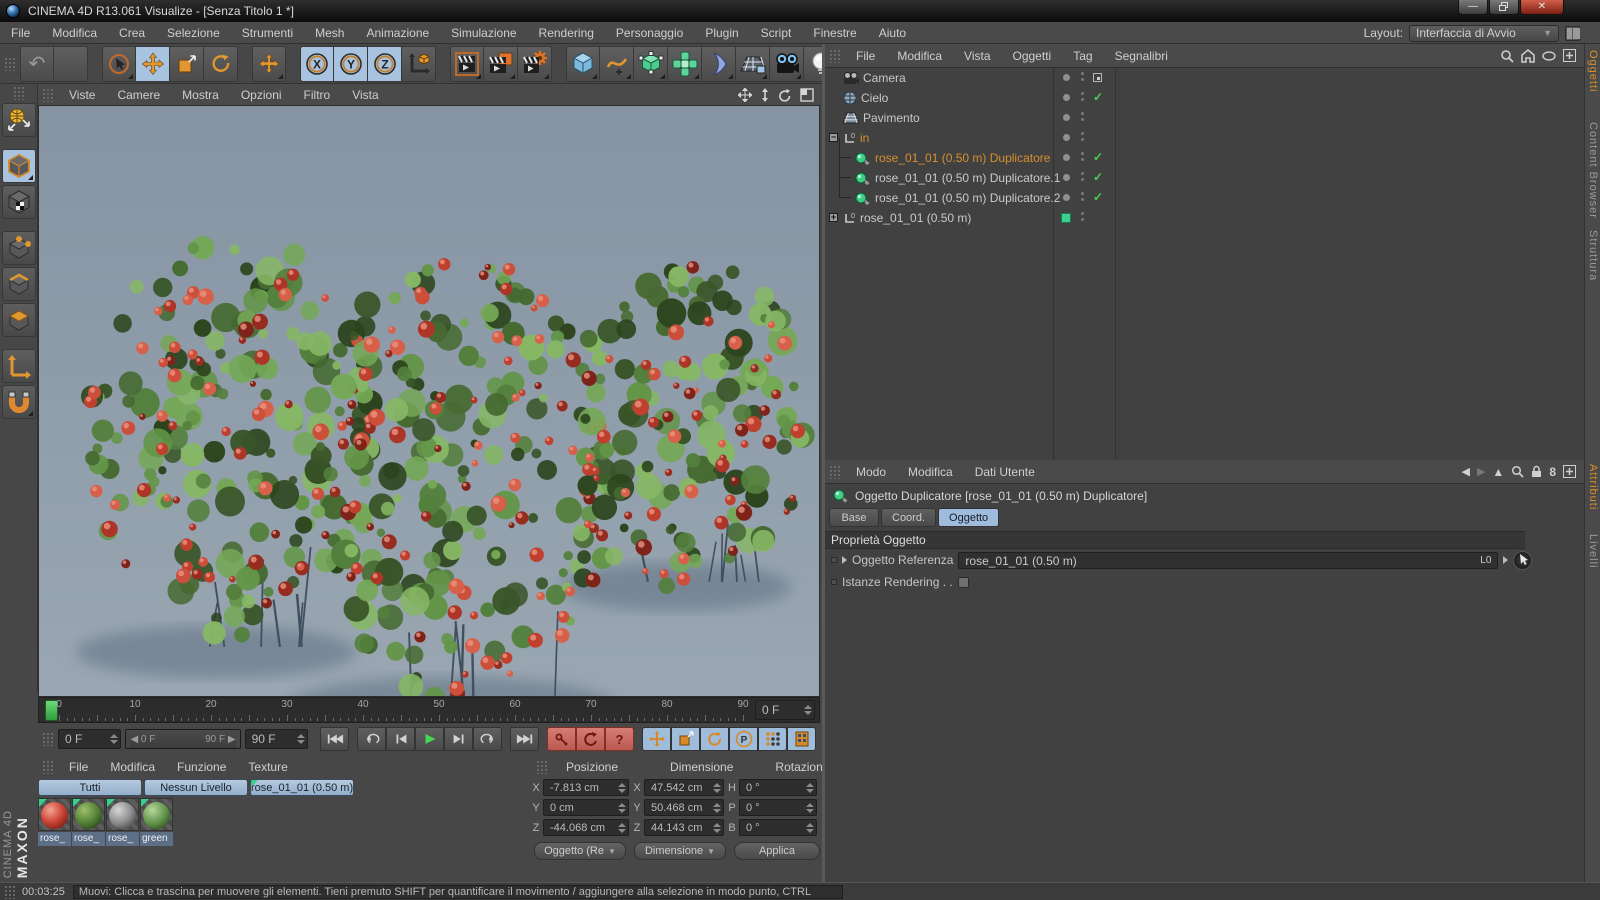 The height and width of the screenshot is (900, 1600). Describe the element at coordinates (686, 739) in the screenshot. I see `key-scale-button` at that location.